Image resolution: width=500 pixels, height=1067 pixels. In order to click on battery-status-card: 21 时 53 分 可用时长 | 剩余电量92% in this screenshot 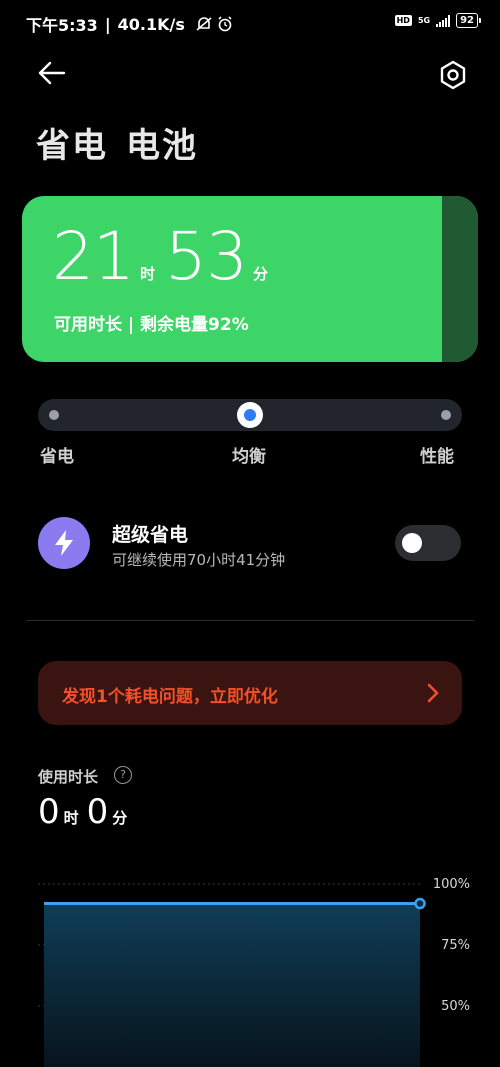, I will do `click(250, 279)`.